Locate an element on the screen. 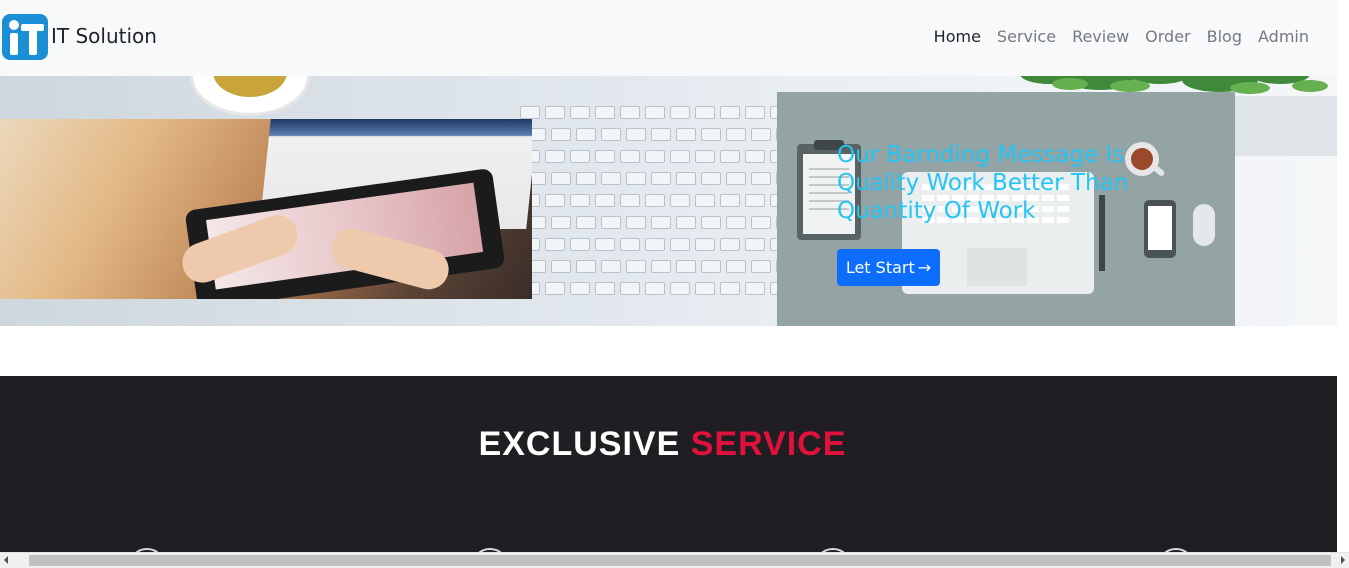  horizontal-scrollbar is located at coordinates (674, 560).